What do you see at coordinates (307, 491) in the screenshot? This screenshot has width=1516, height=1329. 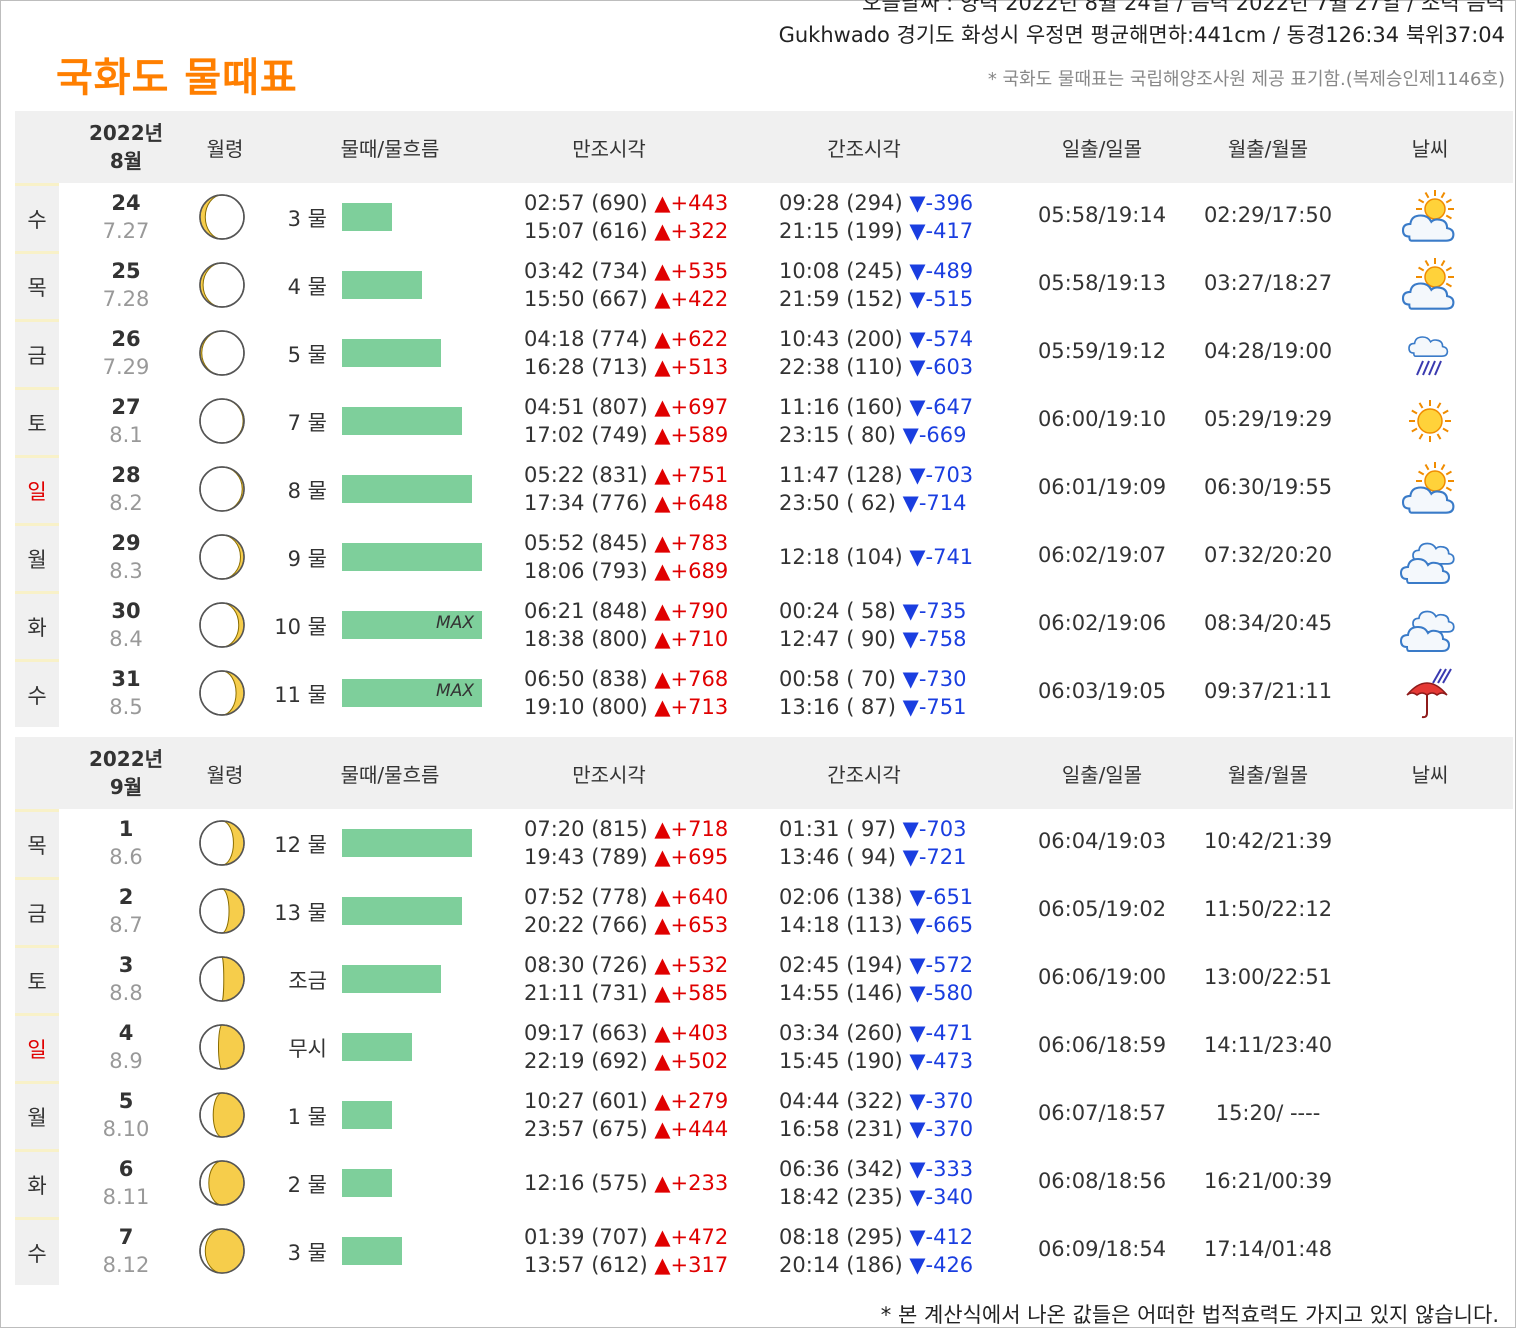 I see `tide-name: 8 물` at bounding box center [307, 491].